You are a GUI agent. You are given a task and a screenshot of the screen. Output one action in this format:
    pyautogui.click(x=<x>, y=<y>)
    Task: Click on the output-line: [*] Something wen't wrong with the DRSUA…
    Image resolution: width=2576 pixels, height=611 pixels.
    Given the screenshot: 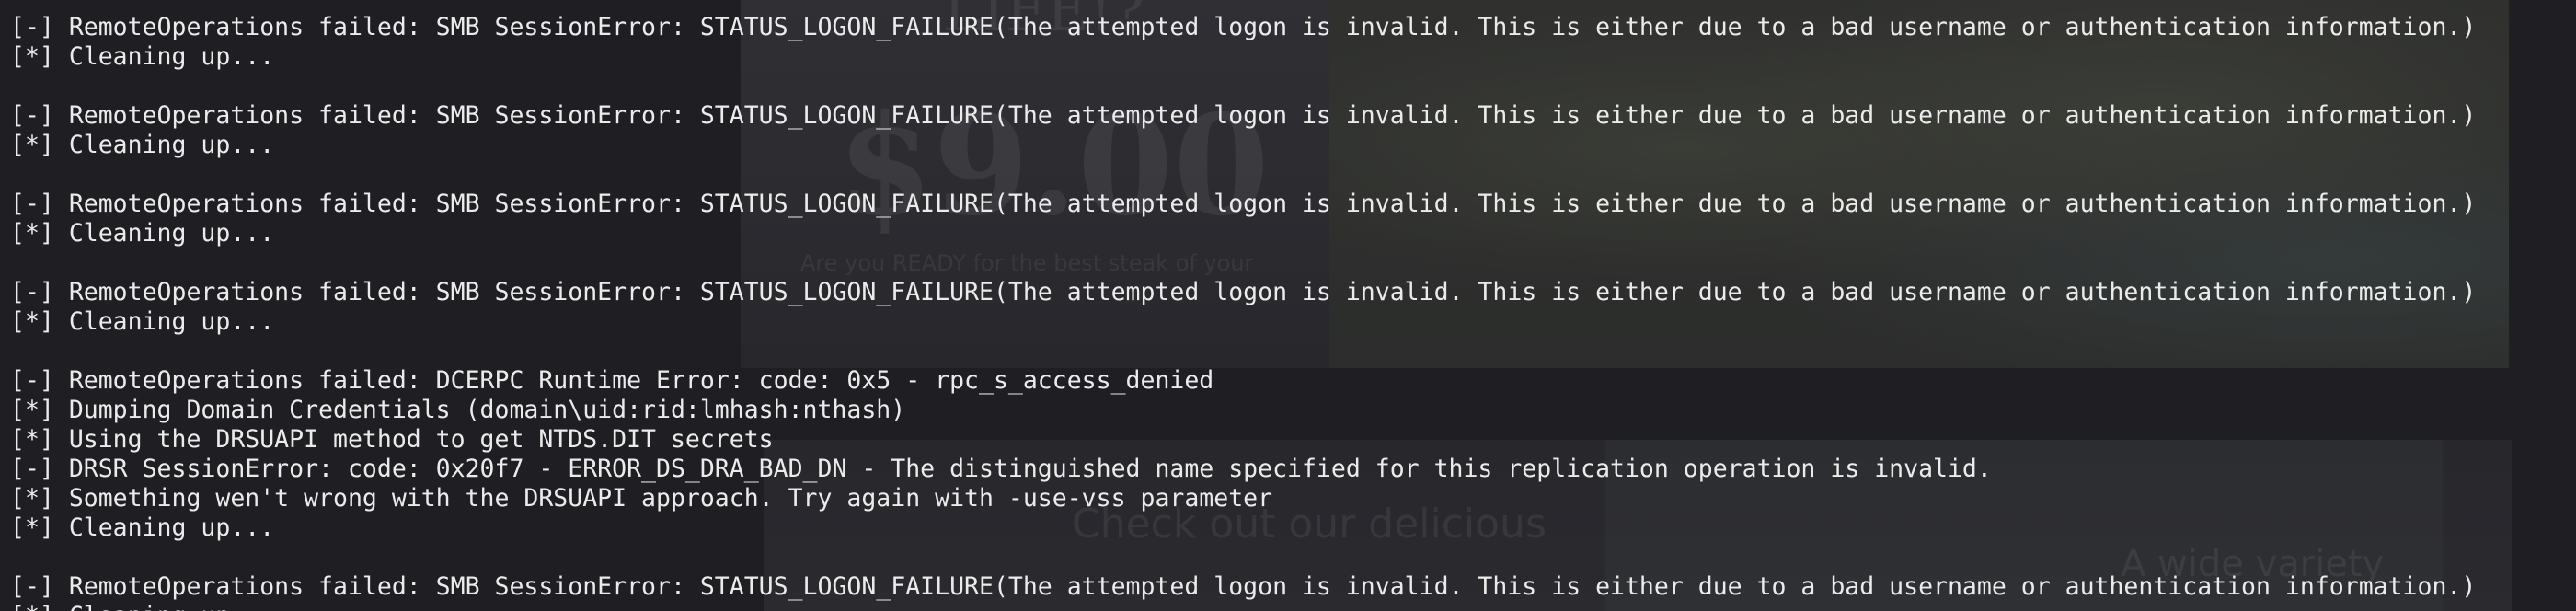 What is the action you would take?
    pyautogui.click(x=641, y=499)
    